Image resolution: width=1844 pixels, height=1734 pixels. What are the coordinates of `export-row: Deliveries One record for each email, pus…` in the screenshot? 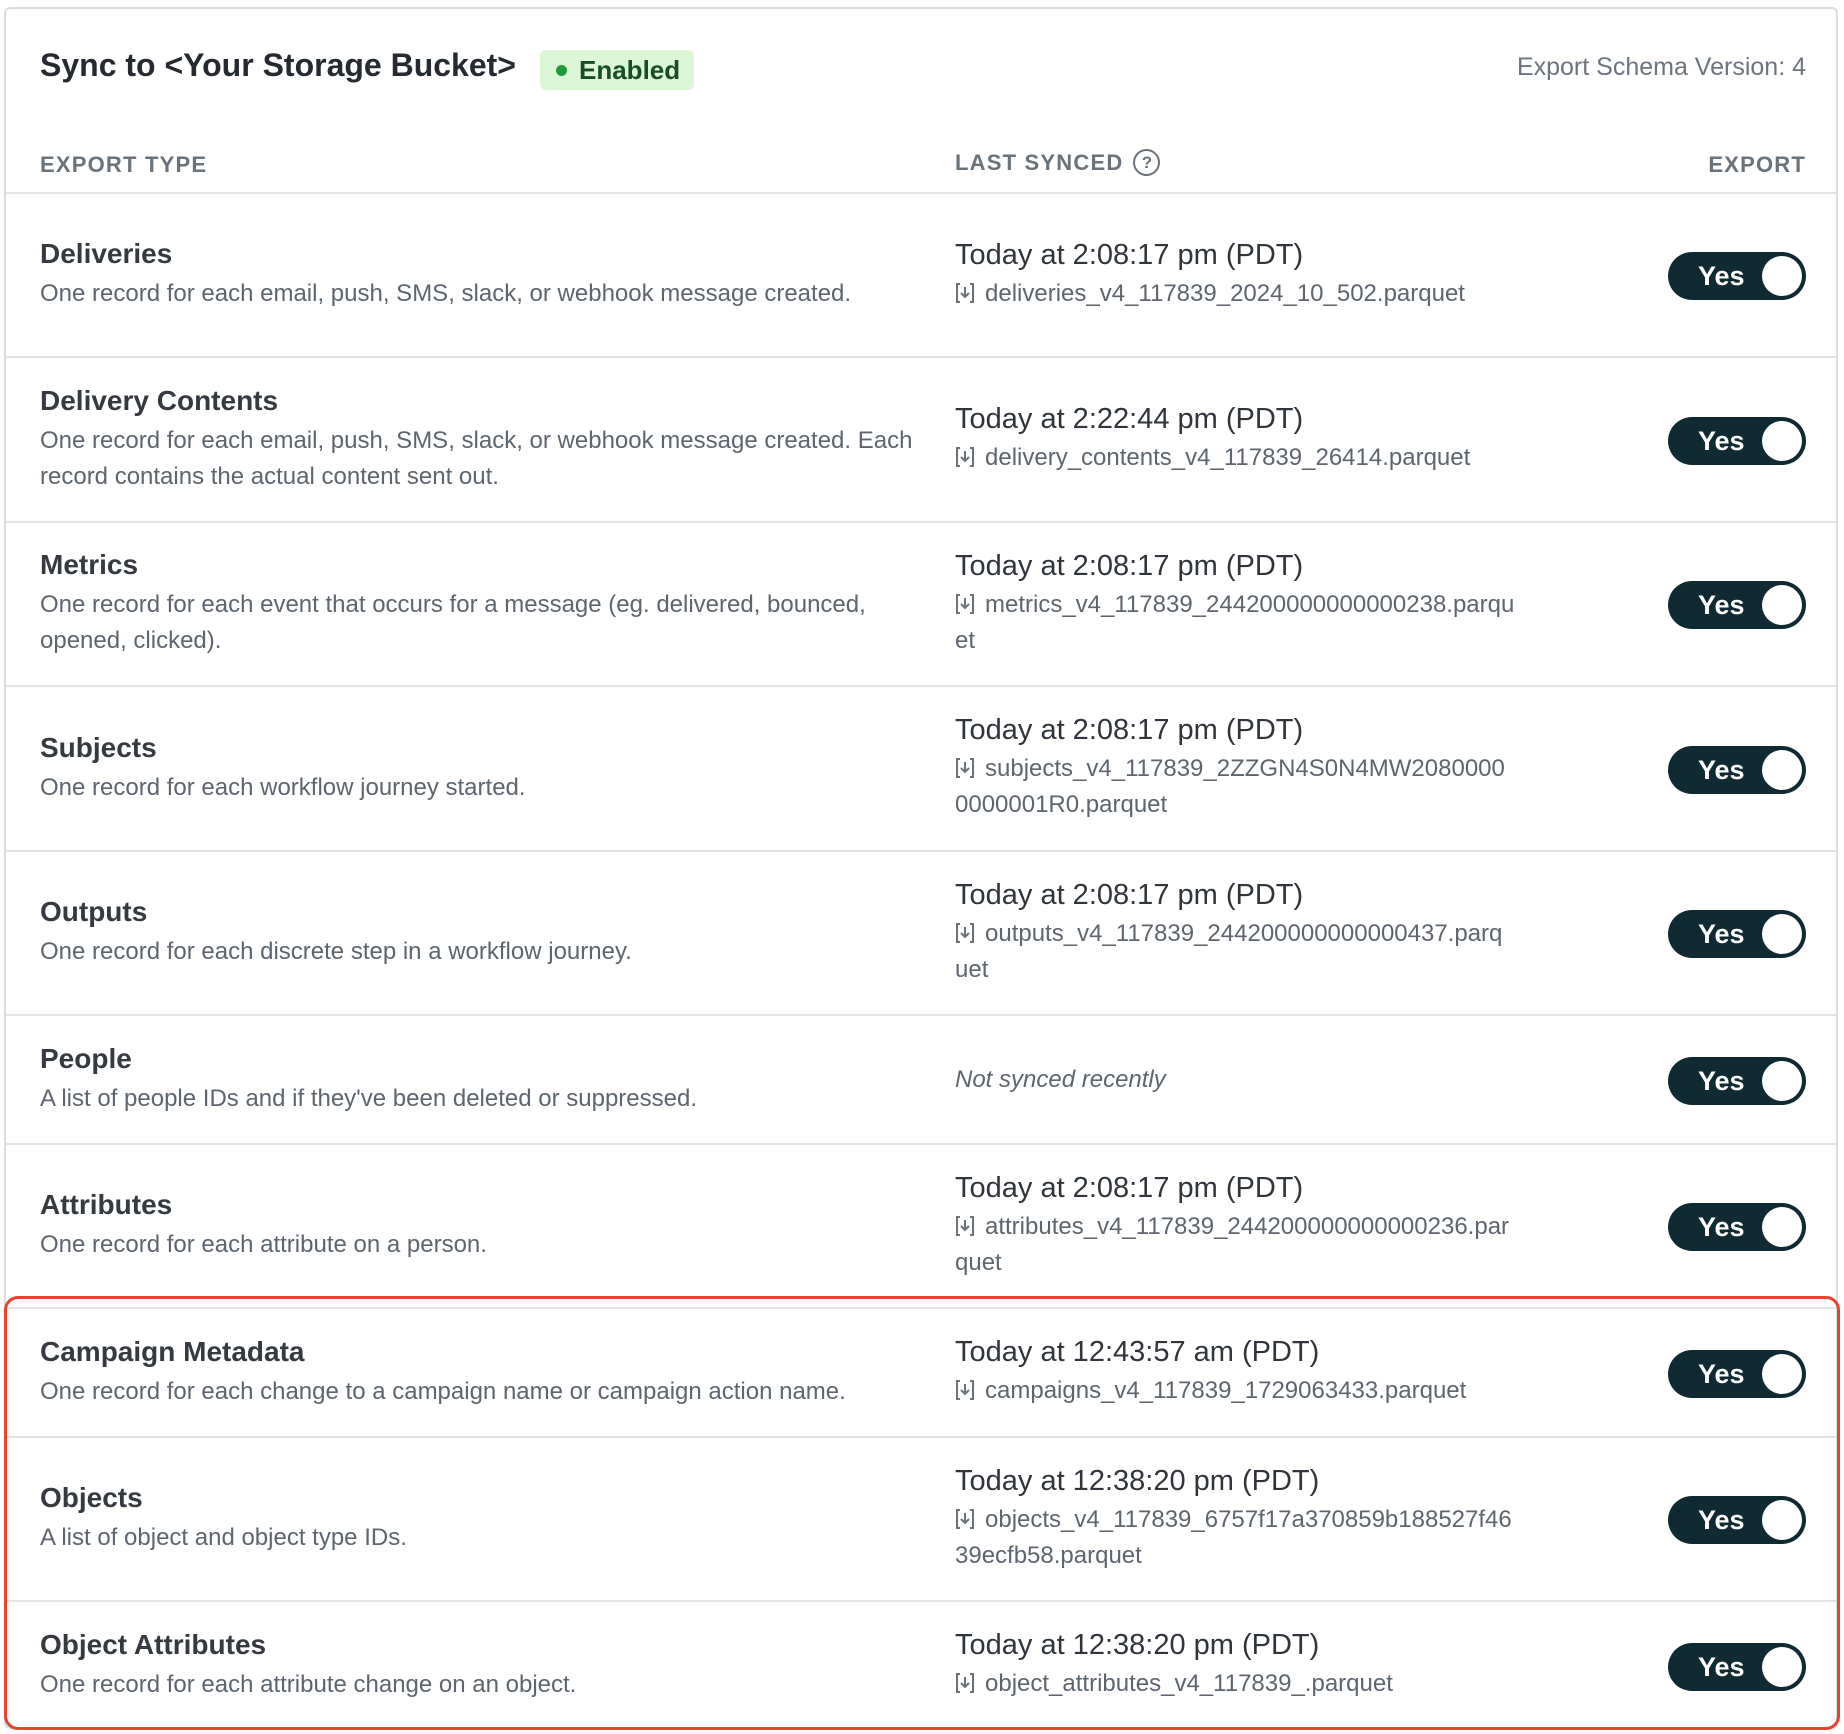 It's located at (921, 274).